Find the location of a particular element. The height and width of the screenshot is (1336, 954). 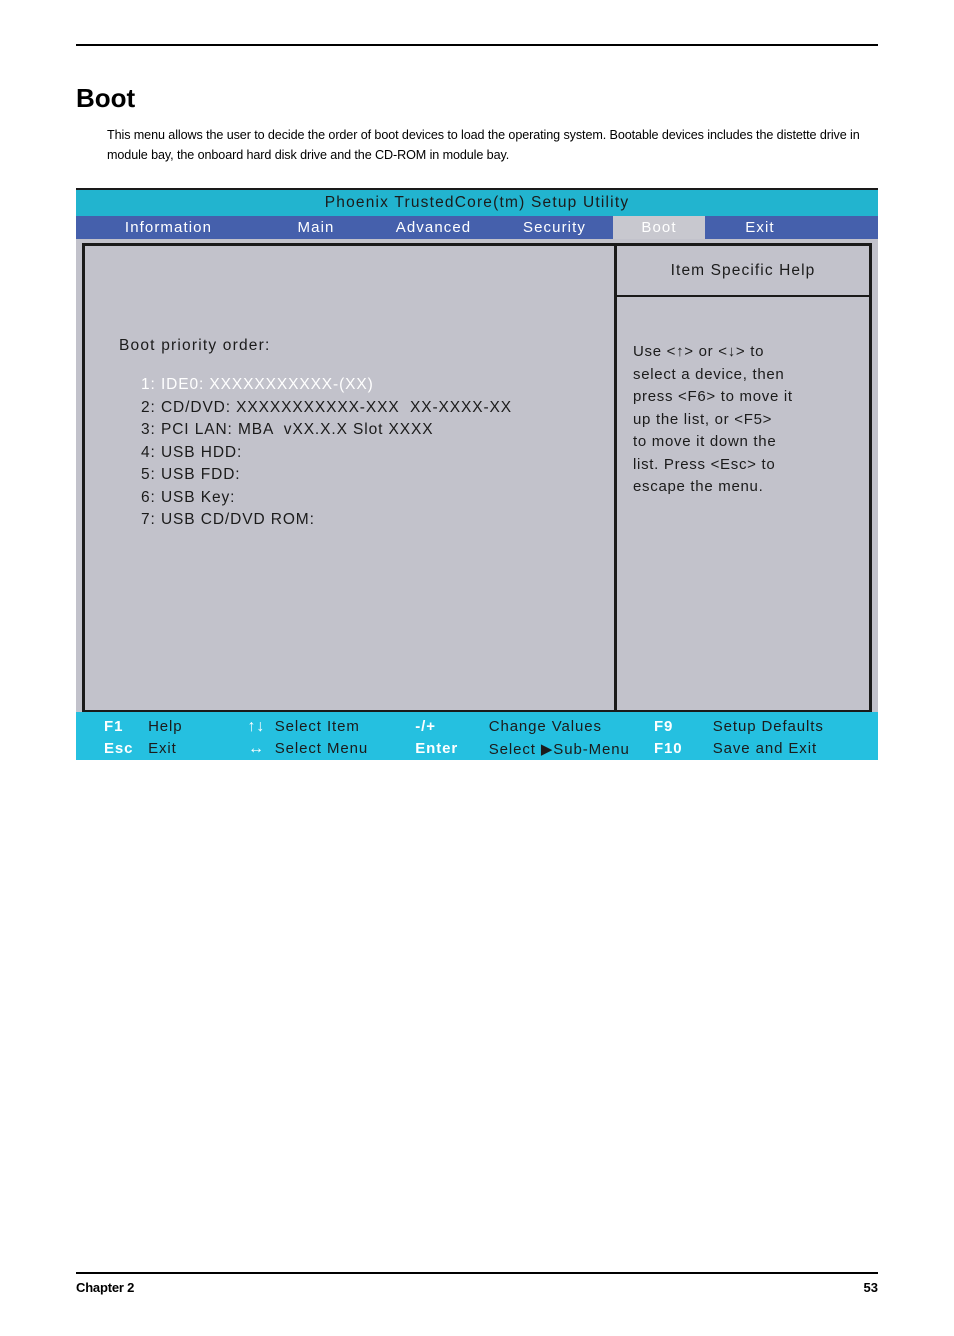

boot-item-index: 2: is located at coordinates (148, 407).